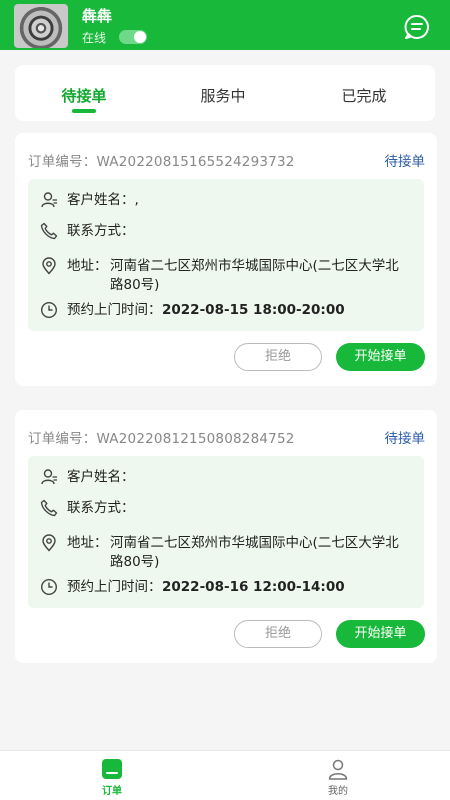 The width and height of the screenshot is (450, 800). I want to click on tabbar-item-mine: 我的, so click(338, 775).